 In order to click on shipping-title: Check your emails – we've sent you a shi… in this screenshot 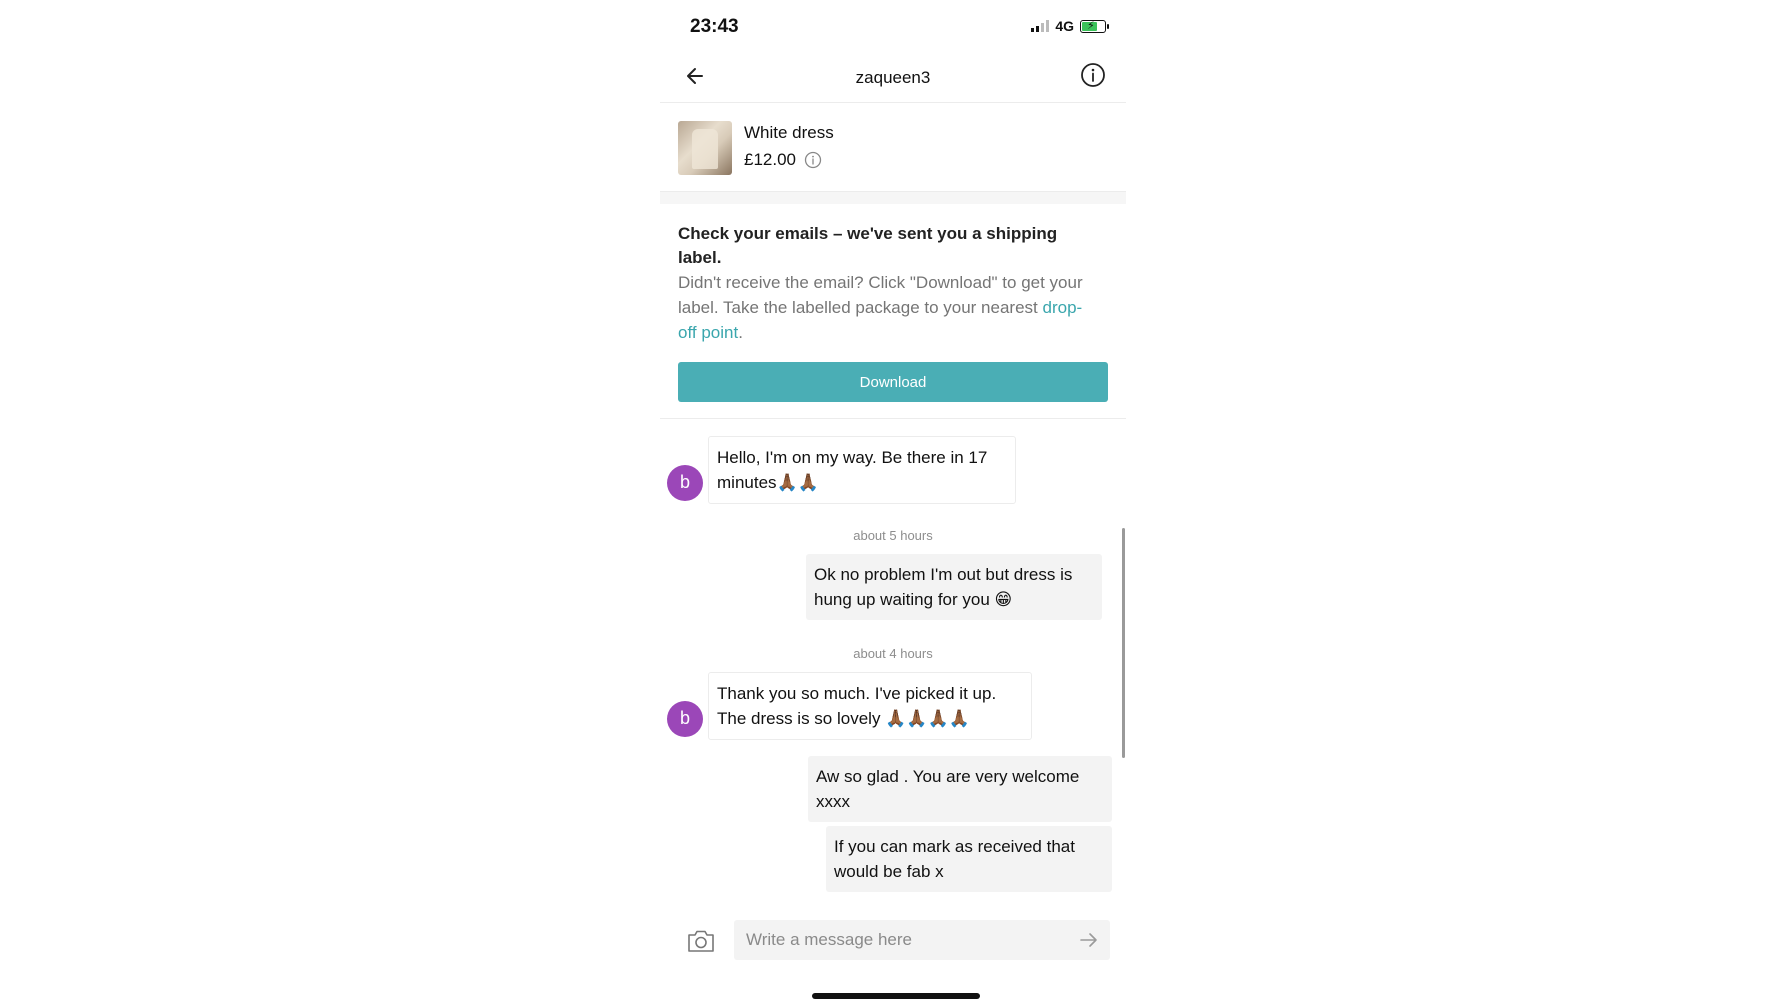, I will do `click(868, 245)`.